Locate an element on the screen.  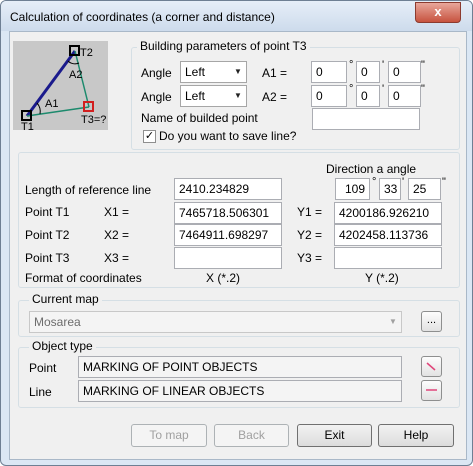
a1-deg-input: 0 is located at coordinates (329, 72).